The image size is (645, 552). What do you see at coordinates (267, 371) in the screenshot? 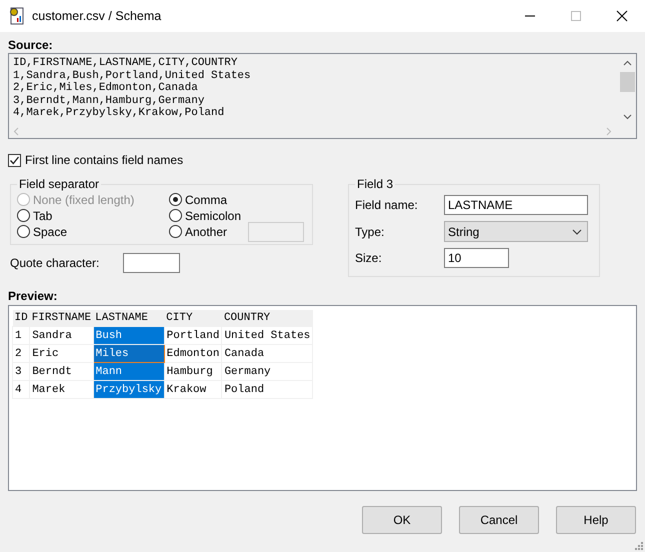
I see `table-cell: Germany` at bounding box center [267, 371].